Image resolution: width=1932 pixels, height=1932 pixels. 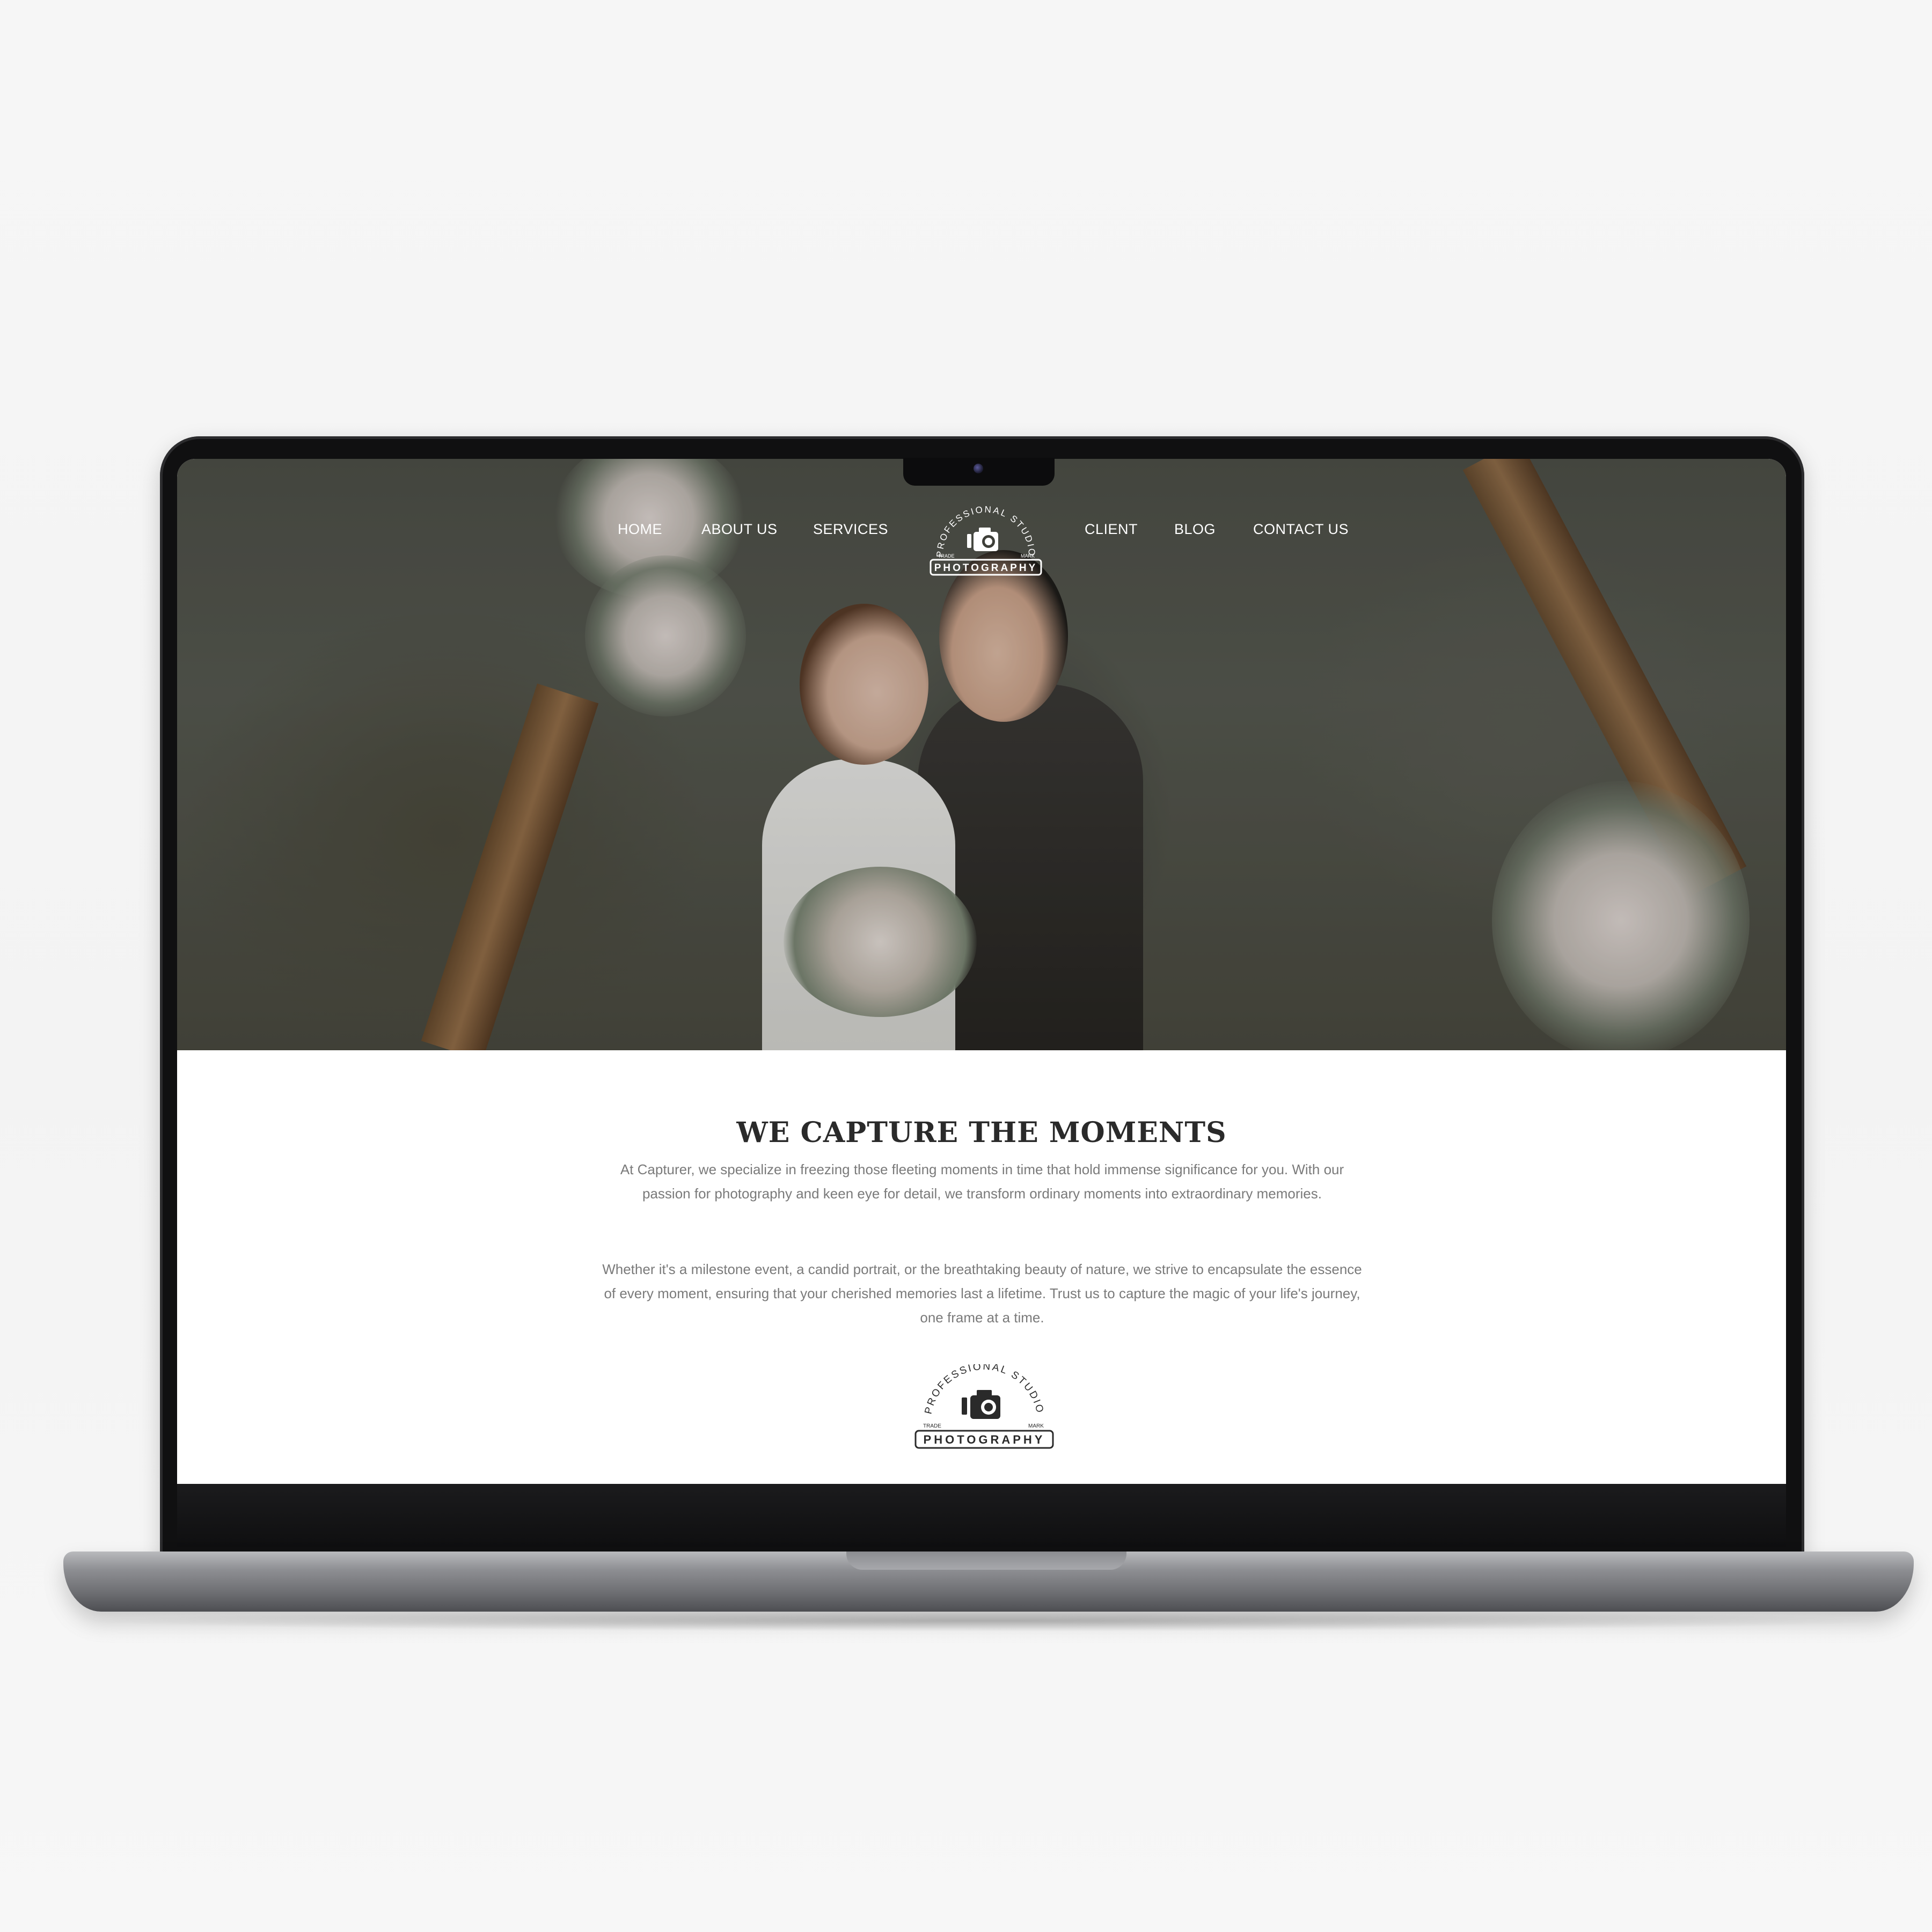 I want to click on nav-home: HOME, so click(x=640, y=529).